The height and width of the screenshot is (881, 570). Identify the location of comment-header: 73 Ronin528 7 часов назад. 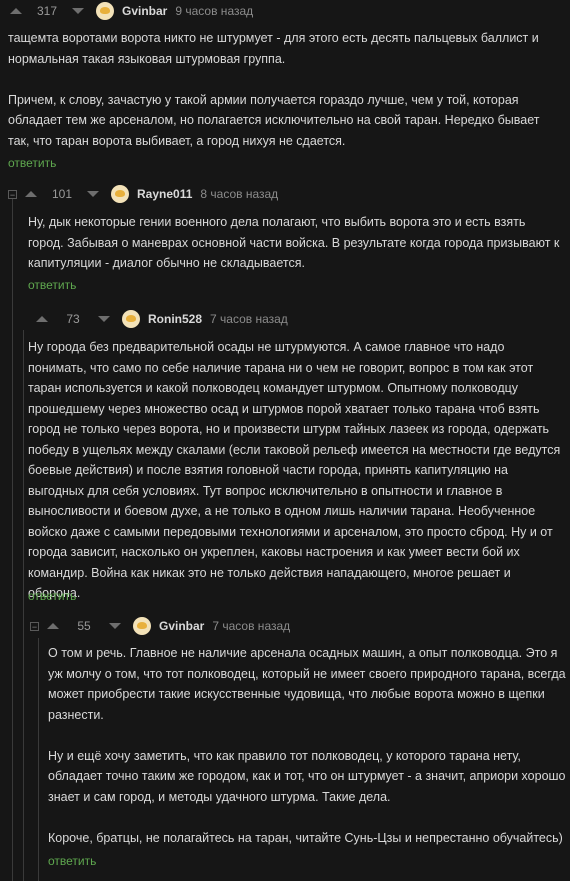
(162, 319).